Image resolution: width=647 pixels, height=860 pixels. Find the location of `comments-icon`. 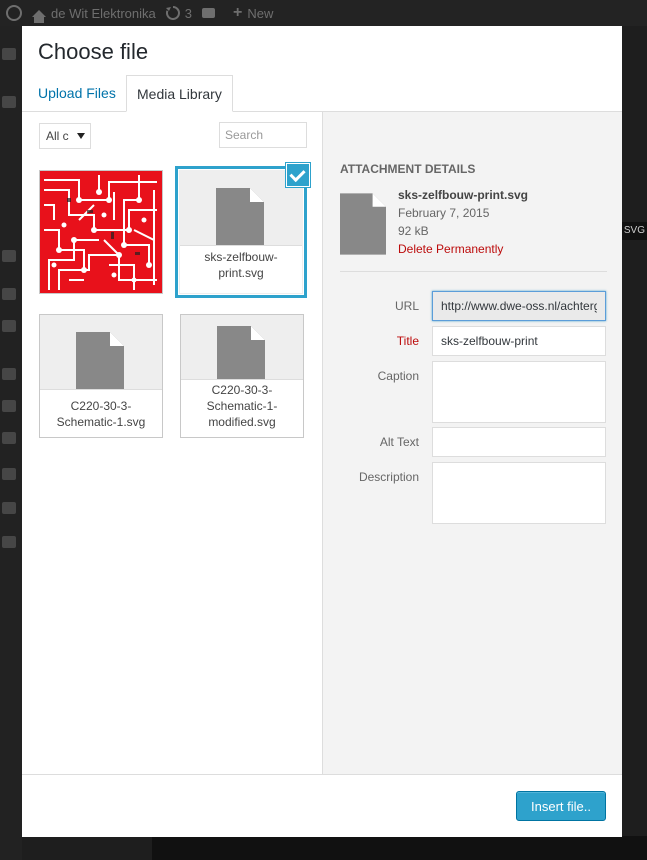

comments-icon is located at coordinates (208, 13).